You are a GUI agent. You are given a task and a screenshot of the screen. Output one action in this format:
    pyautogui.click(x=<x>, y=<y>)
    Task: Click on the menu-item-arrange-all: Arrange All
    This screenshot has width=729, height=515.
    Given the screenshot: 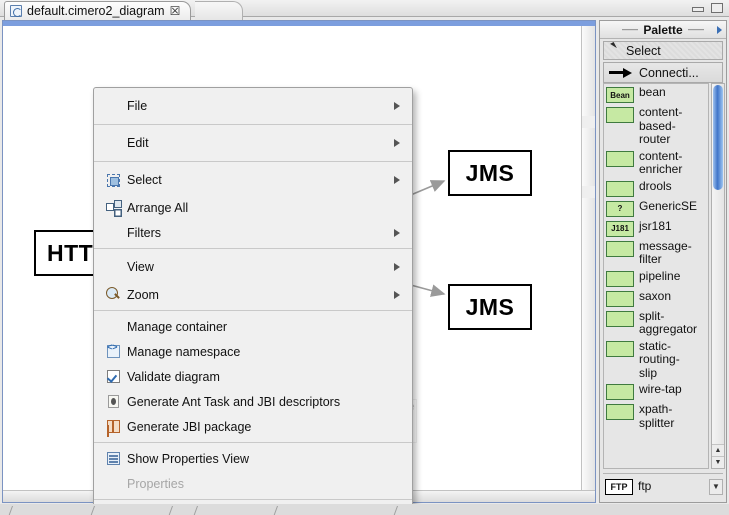 What is the action you would take?
    pyautogui.click(x=253, y=207)
    